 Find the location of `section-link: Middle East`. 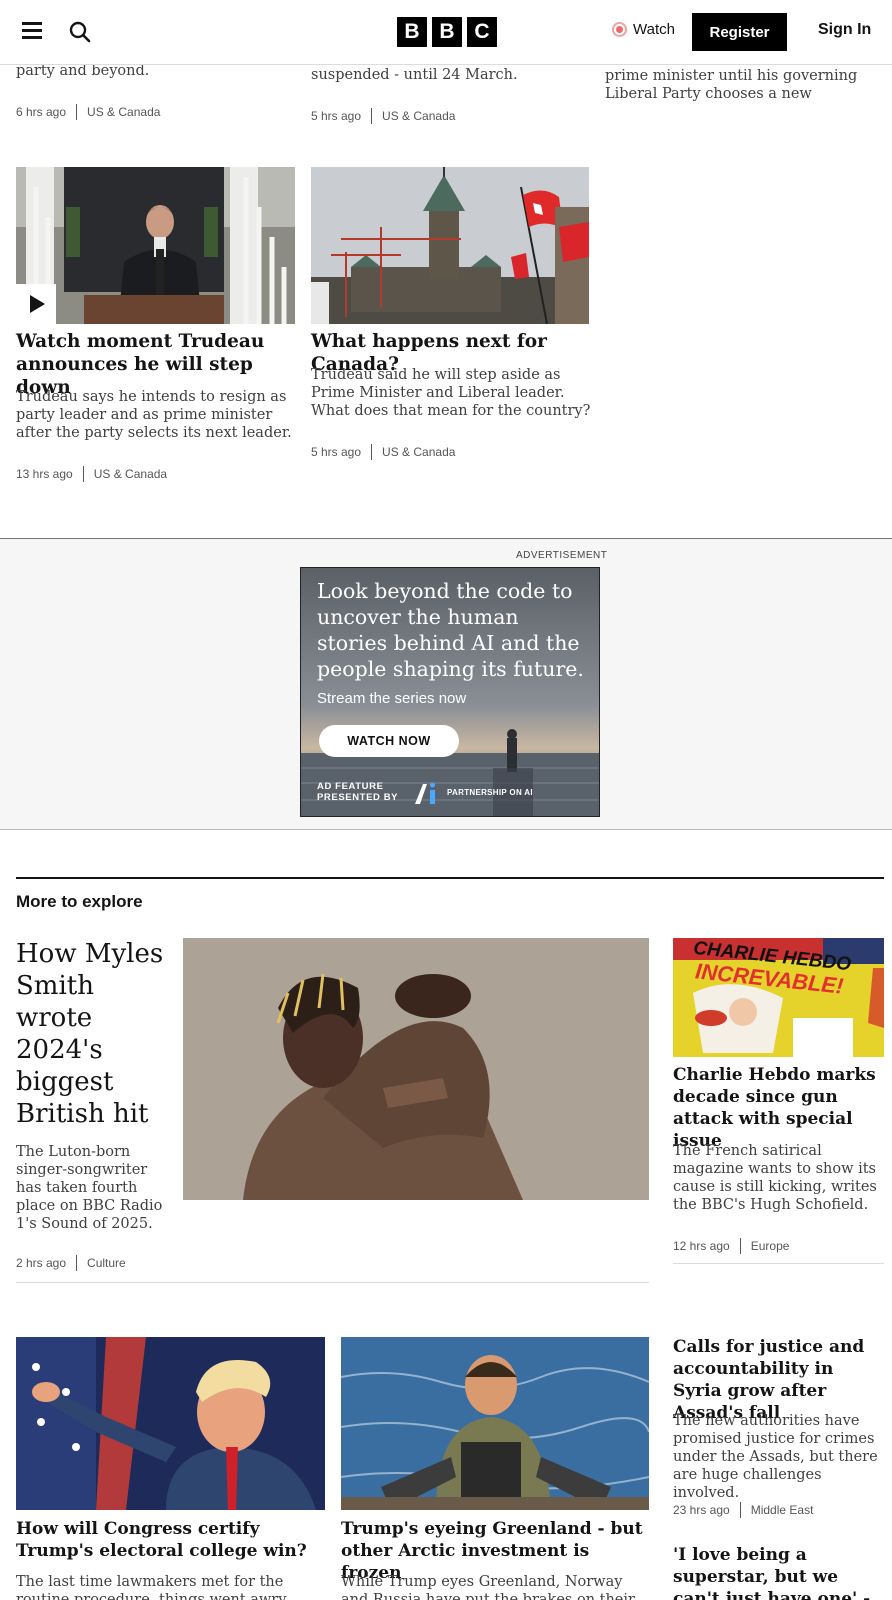

section-link: Middle East is located at coordinates (782, 1510).